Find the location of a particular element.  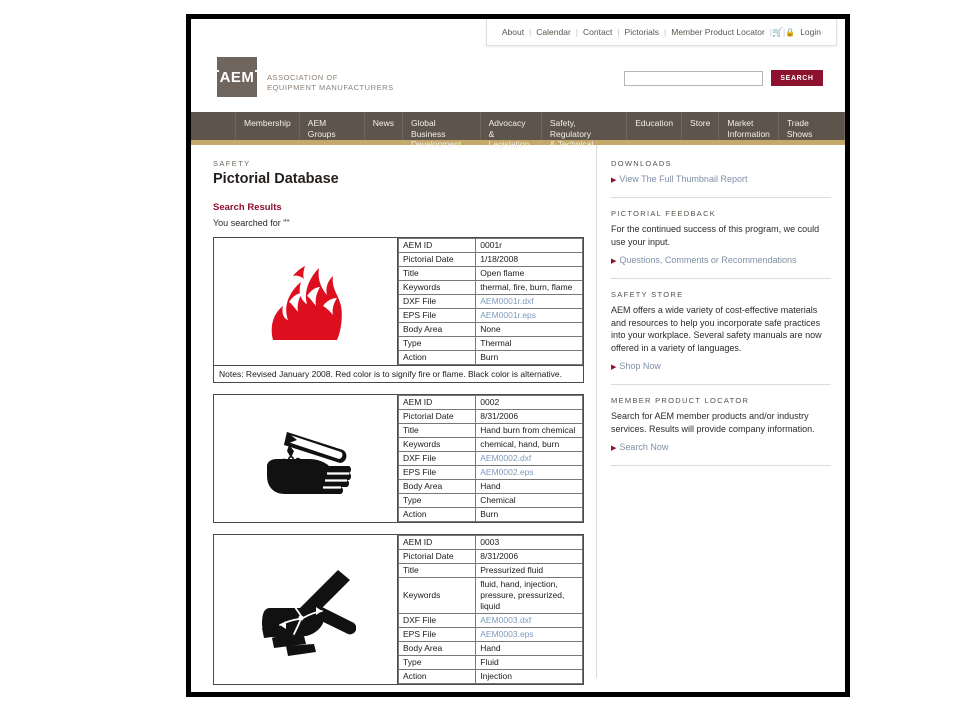

aem-logo-mark: AEM is located at coordinates (237, 77).